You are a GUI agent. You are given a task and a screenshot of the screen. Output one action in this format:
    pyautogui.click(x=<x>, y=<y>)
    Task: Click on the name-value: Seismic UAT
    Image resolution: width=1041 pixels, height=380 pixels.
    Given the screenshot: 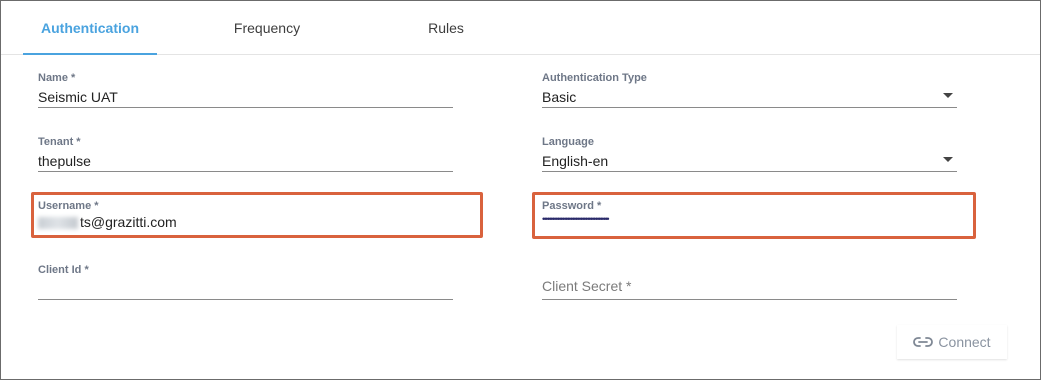 What is the action you would take?
    pyautogui.click(x=78, y=97)
    